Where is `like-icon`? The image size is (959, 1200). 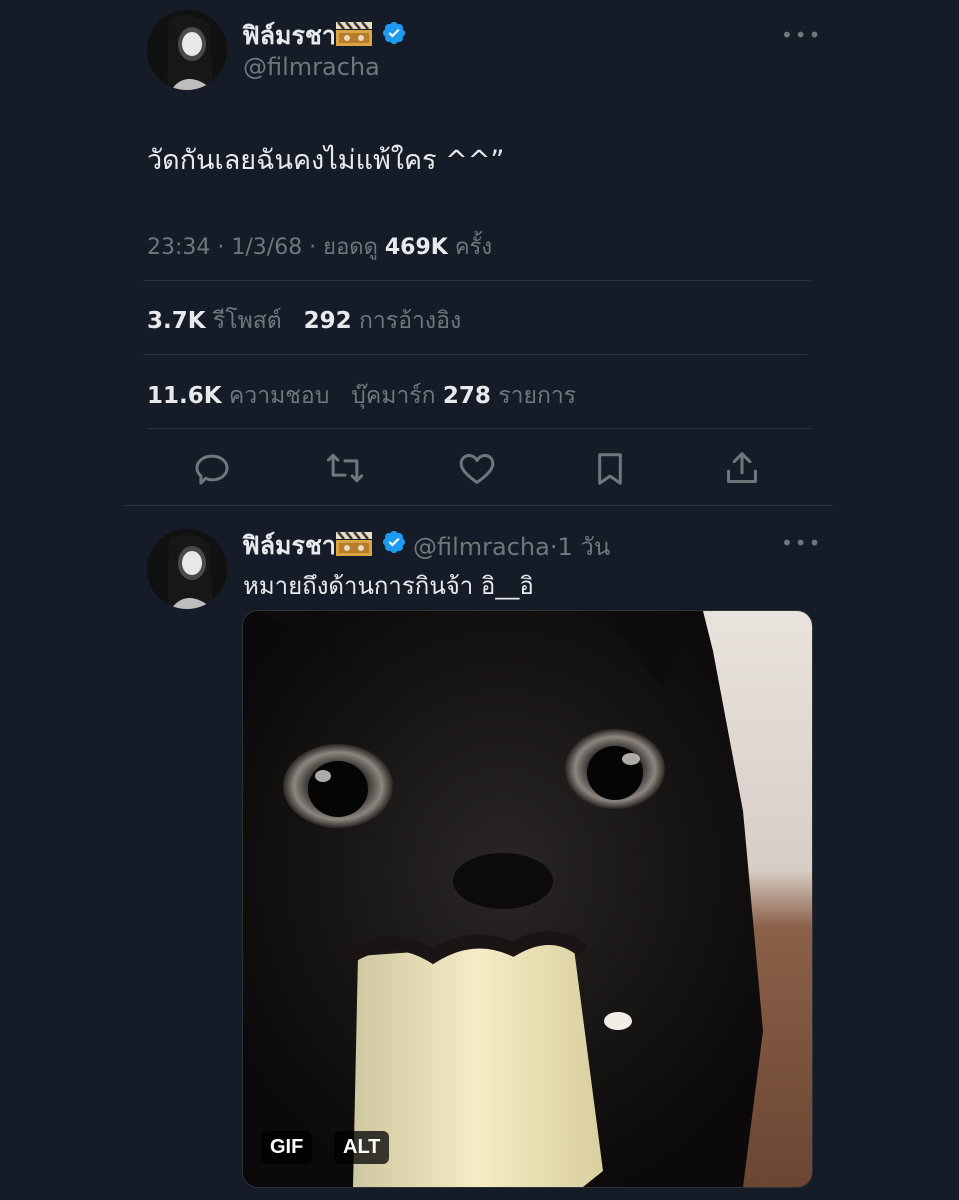
like-icon is located at coordinates (477, 469).